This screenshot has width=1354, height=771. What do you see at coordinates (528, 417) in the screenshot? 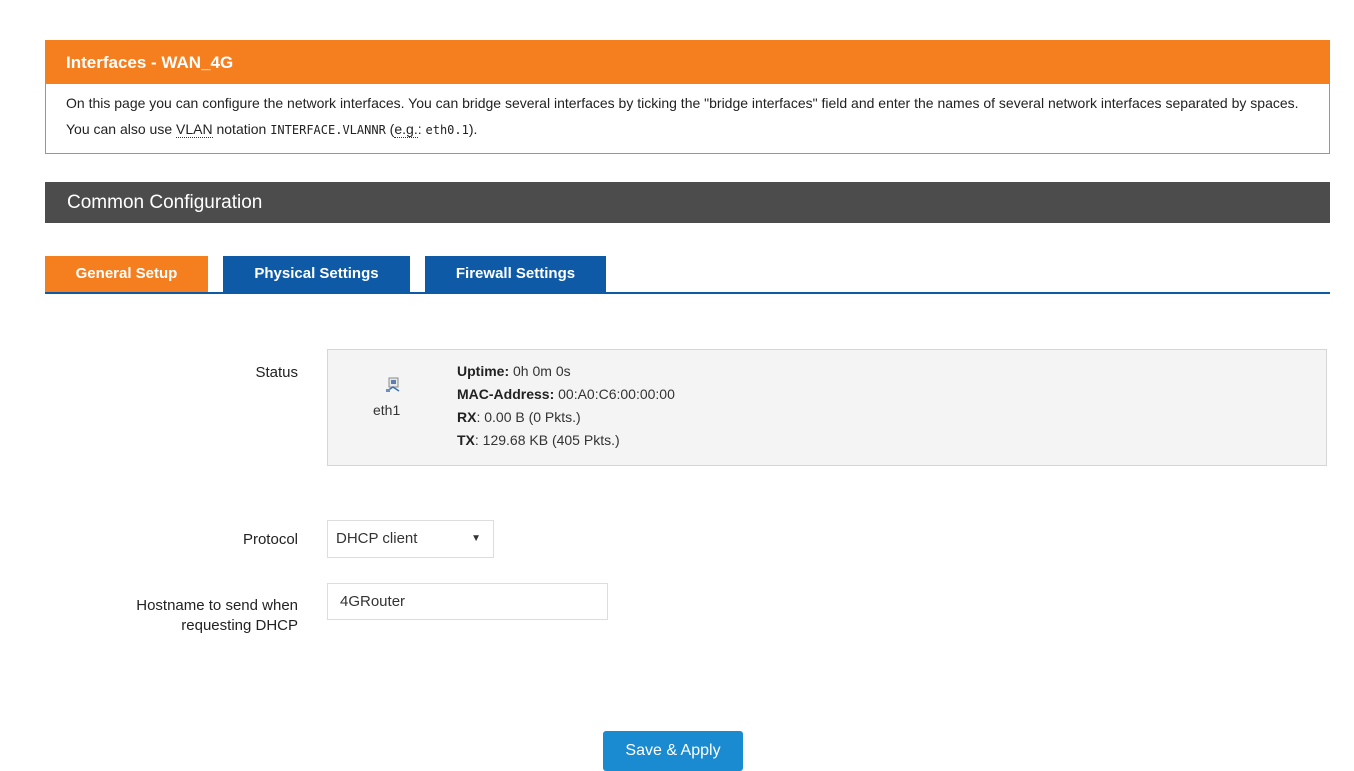
I see `rx-value: : 0.00 B (0 Pkts.)` at bounding box center [528, 417].